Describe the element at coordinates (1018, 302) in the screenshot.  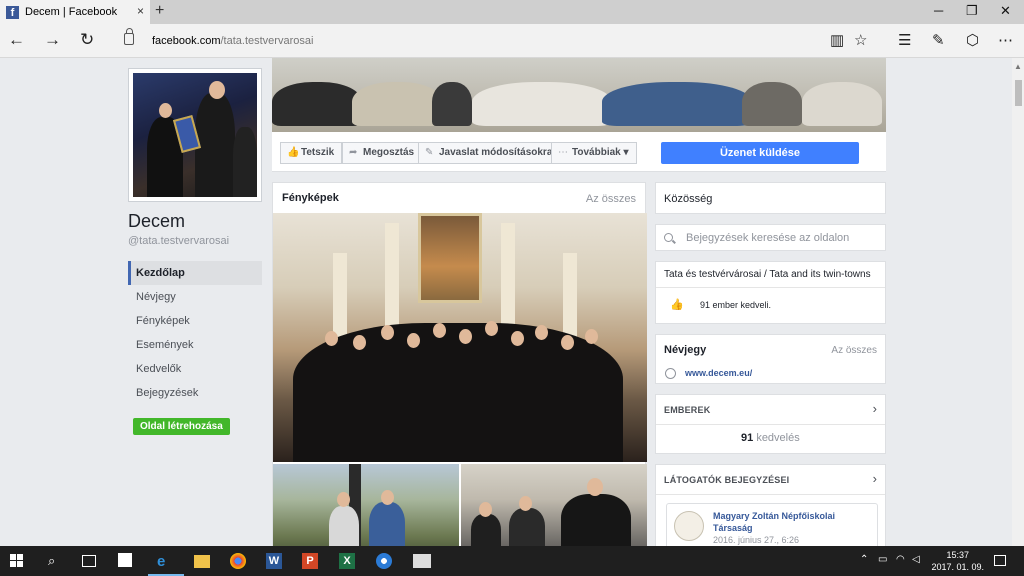
I see `page-scrollbar: ▲` at that location.